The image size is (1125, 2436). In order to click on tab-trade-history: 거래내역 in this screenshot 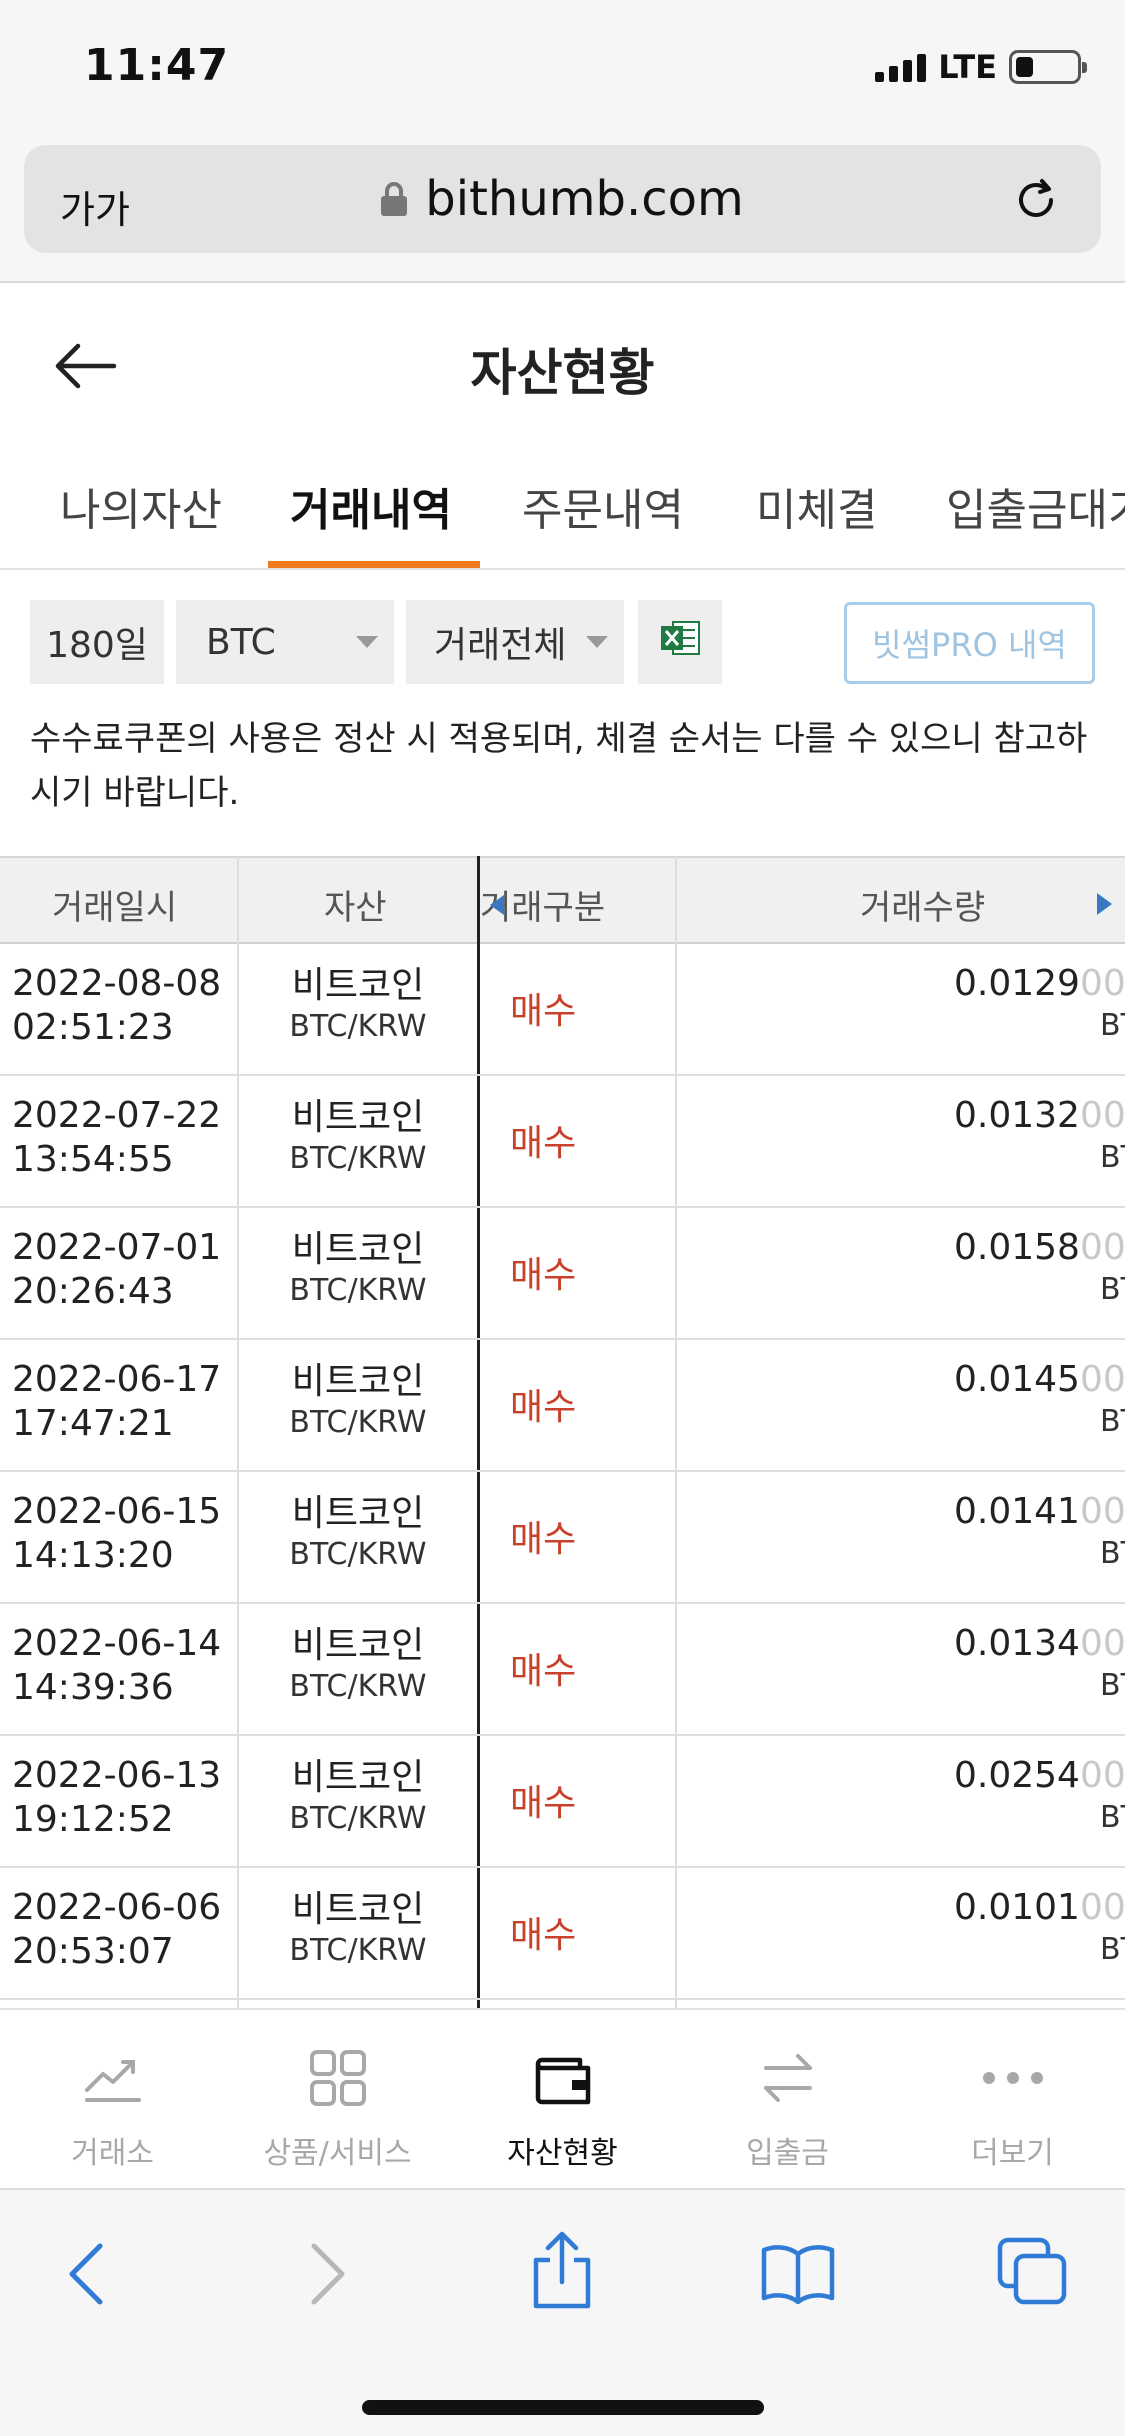, I will do `click(371, 506)`.